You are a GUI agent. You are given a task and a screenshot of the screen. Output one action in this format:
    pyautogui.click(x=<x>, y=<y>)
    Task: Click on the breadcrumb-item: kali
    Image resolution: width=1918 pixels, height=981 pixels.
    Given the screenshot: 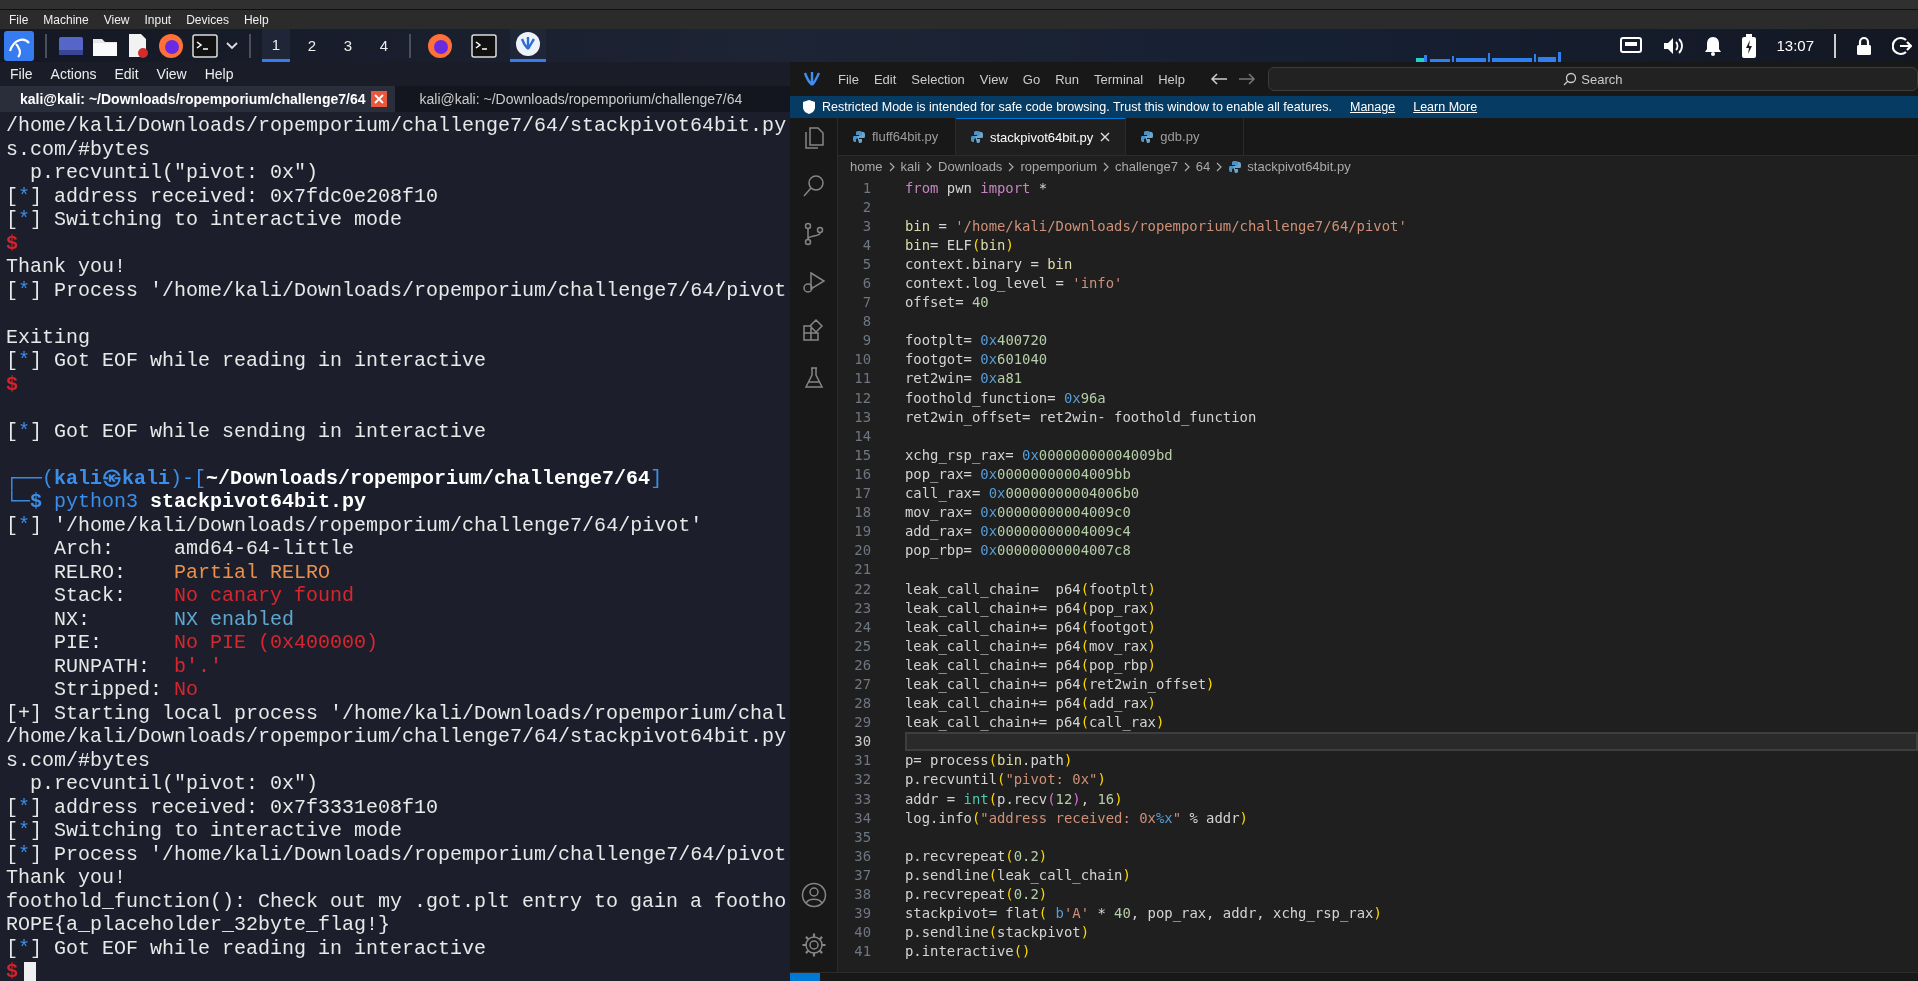 What is the action you would take?
    pyautogui.click(x=910, y=166)
    